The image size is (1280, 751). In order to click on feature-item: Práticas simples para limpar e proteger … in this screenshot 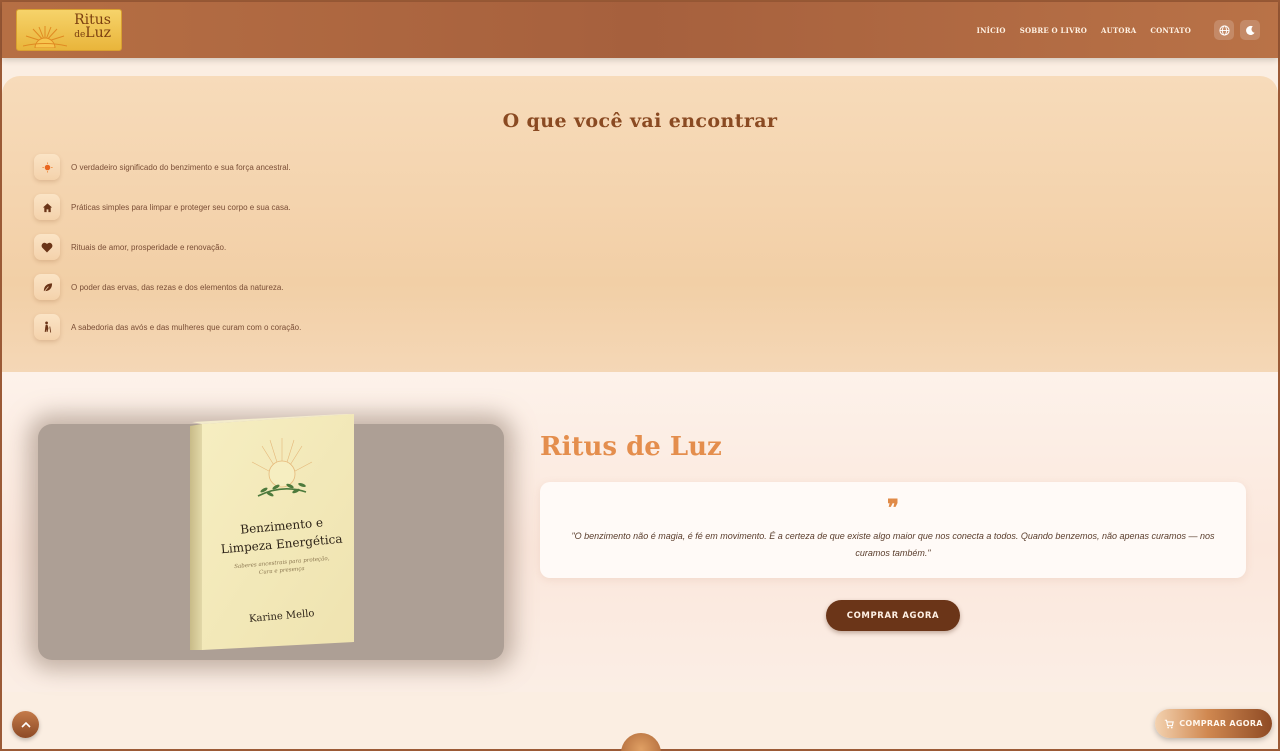, I will do `click(162, 207)`.